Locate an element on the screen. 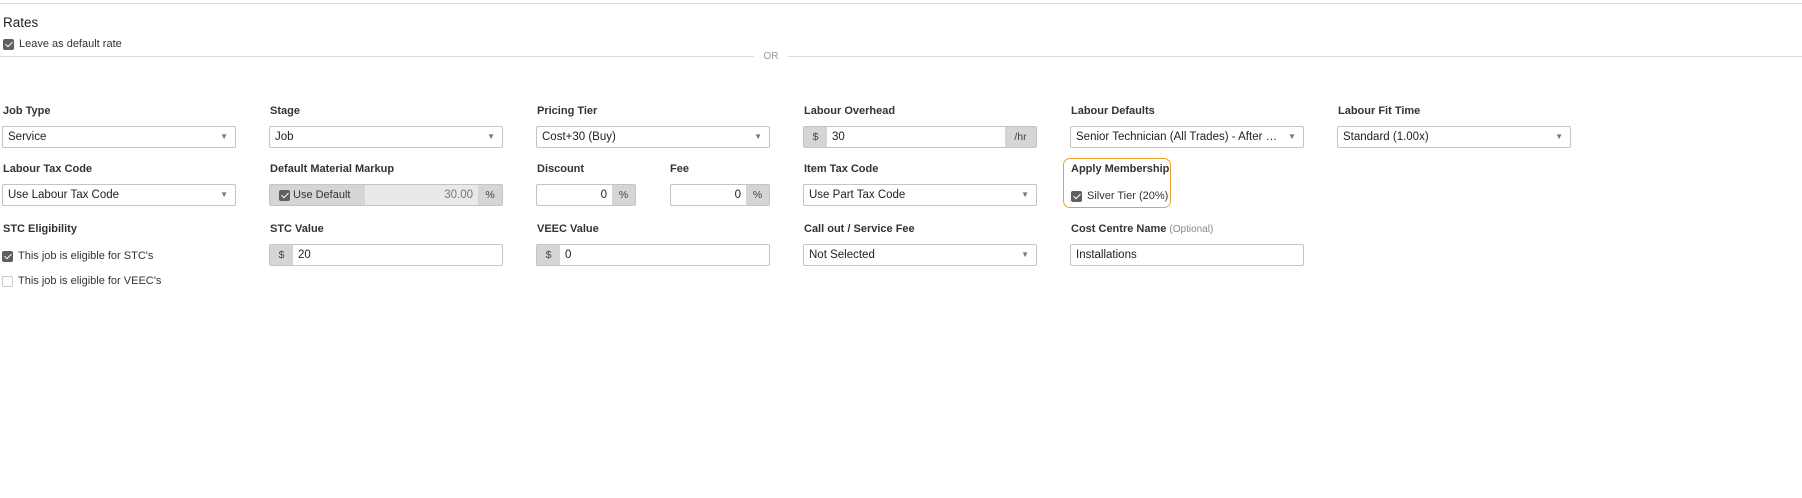 This screenshot has height=498, width=1802. use-default-toggle: Use Default is located at coordinates (317, 195).